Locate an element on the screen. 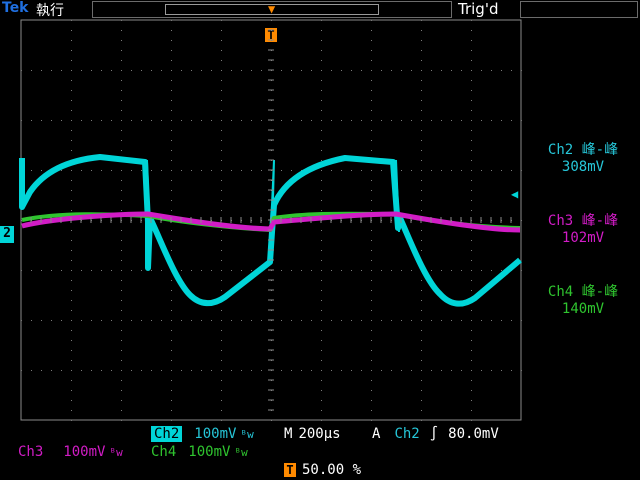 The width and height of the screenshot is (640, 480). measurement-ch2: Ch2 峰-峰 308mV is located at coordinates (583, 159).